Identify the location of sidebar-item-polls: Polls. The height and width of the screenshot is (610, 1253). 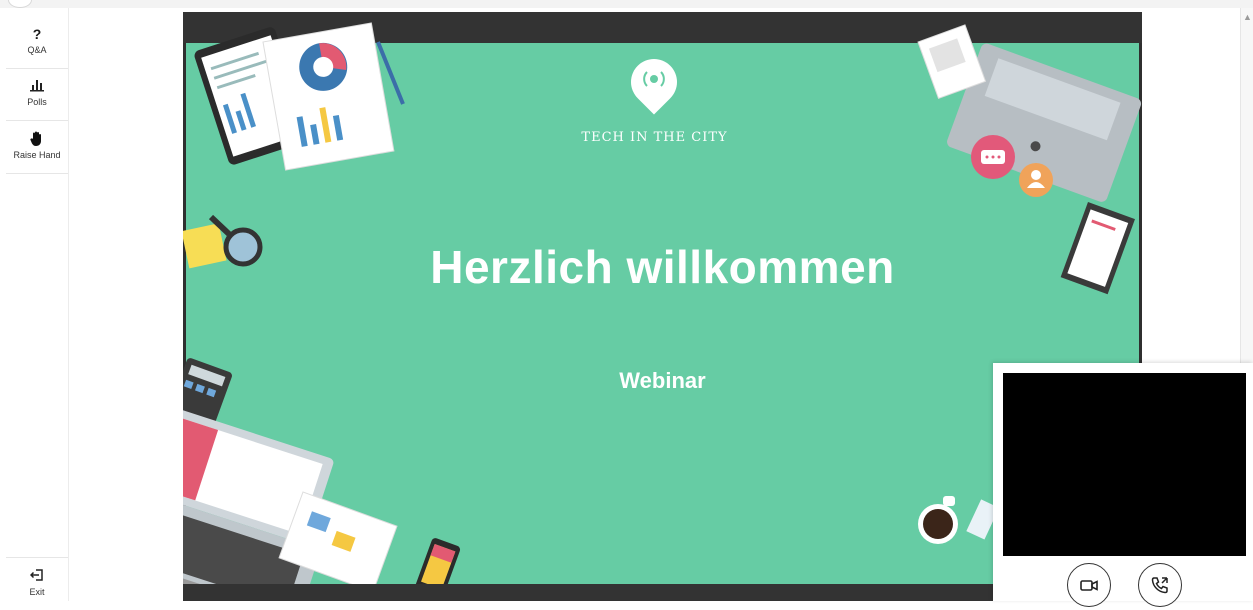
(37, 94).